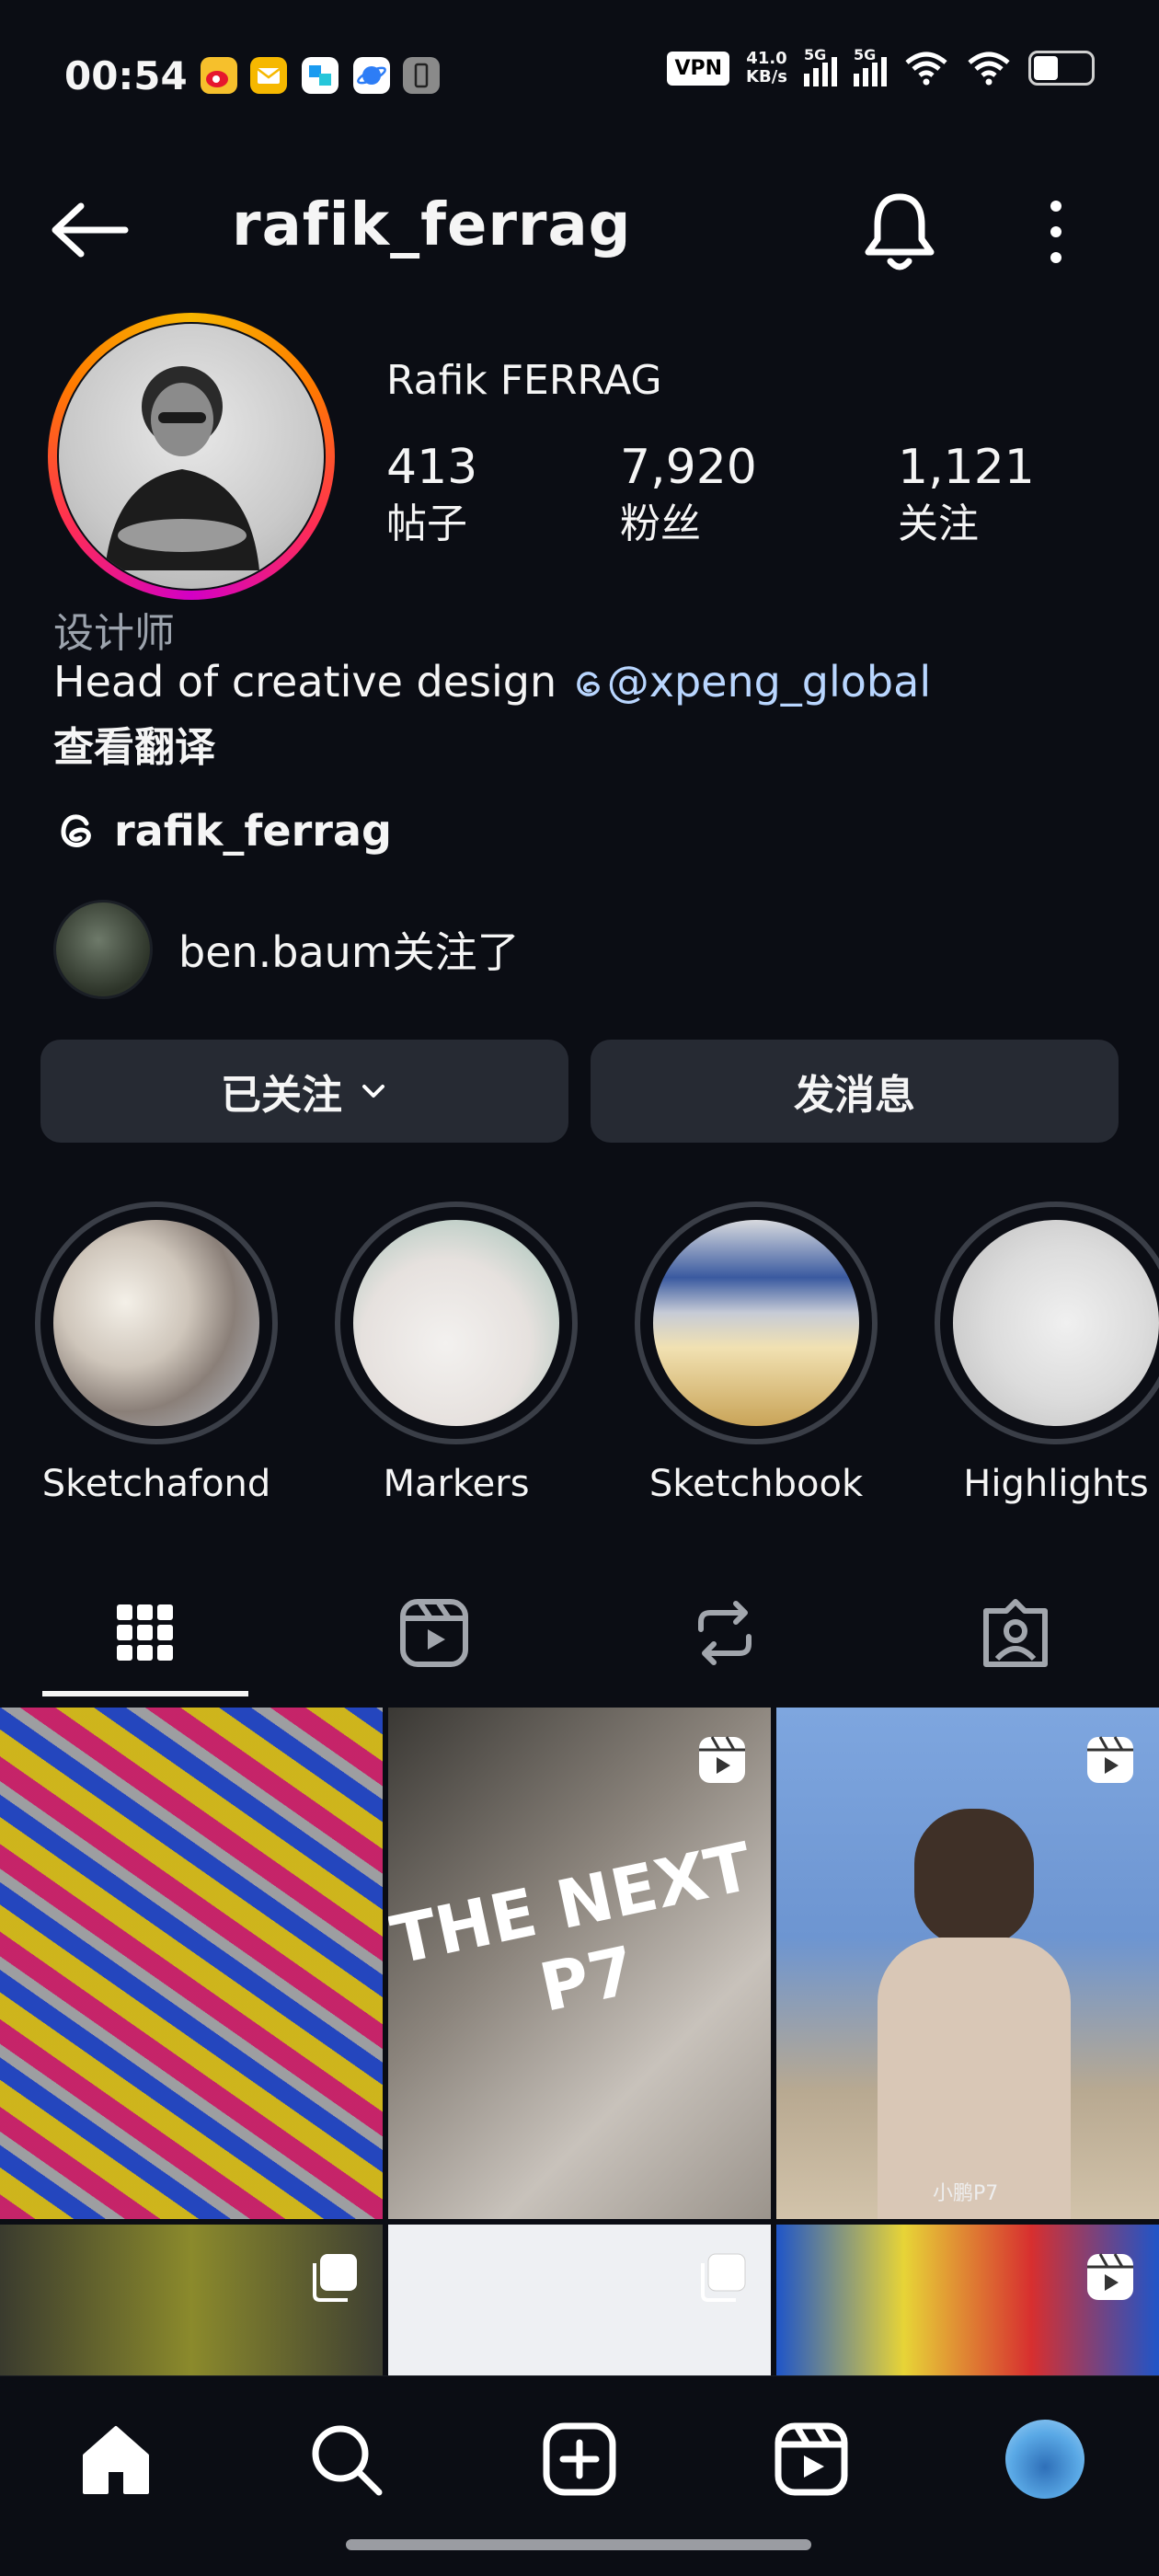 This screenshot has height=2576, width=1159. I want to click on mutual-follower-avatar, so click(103, 949).